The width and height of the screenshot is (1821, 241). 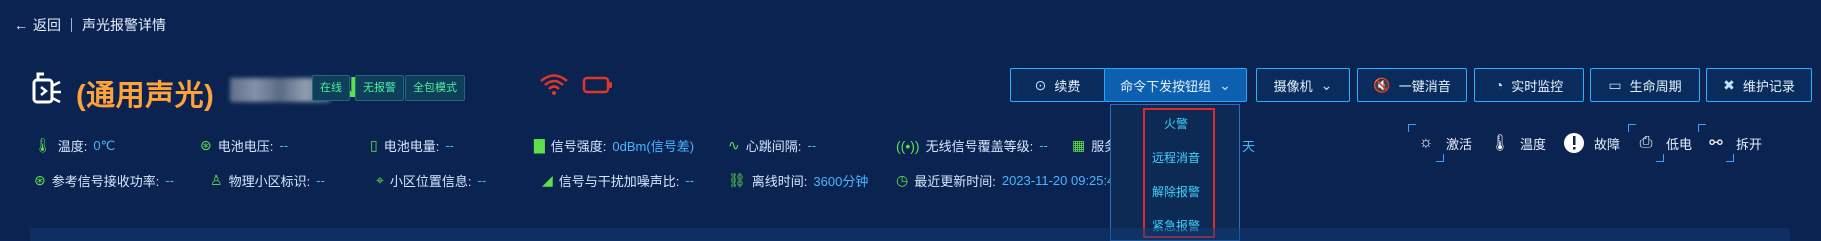 What do you see at coordinates (1607, 144) in the screenshot?
I see `status-label: 故障` at bounding box center [1607, 144].